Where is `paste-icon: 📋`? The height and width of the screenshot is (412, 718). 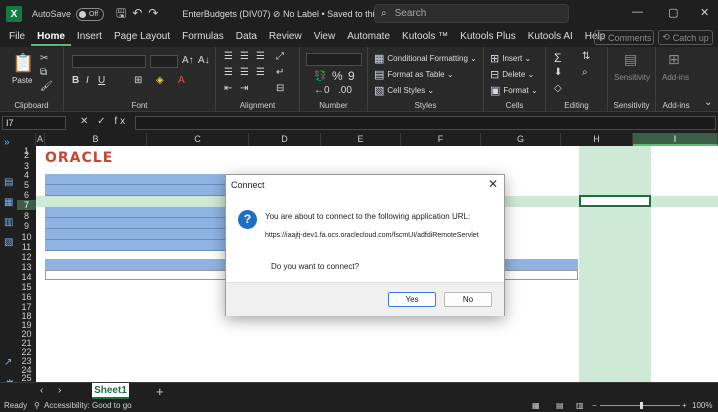 paste-icon: 📋 is located at coordinates (23, 63).